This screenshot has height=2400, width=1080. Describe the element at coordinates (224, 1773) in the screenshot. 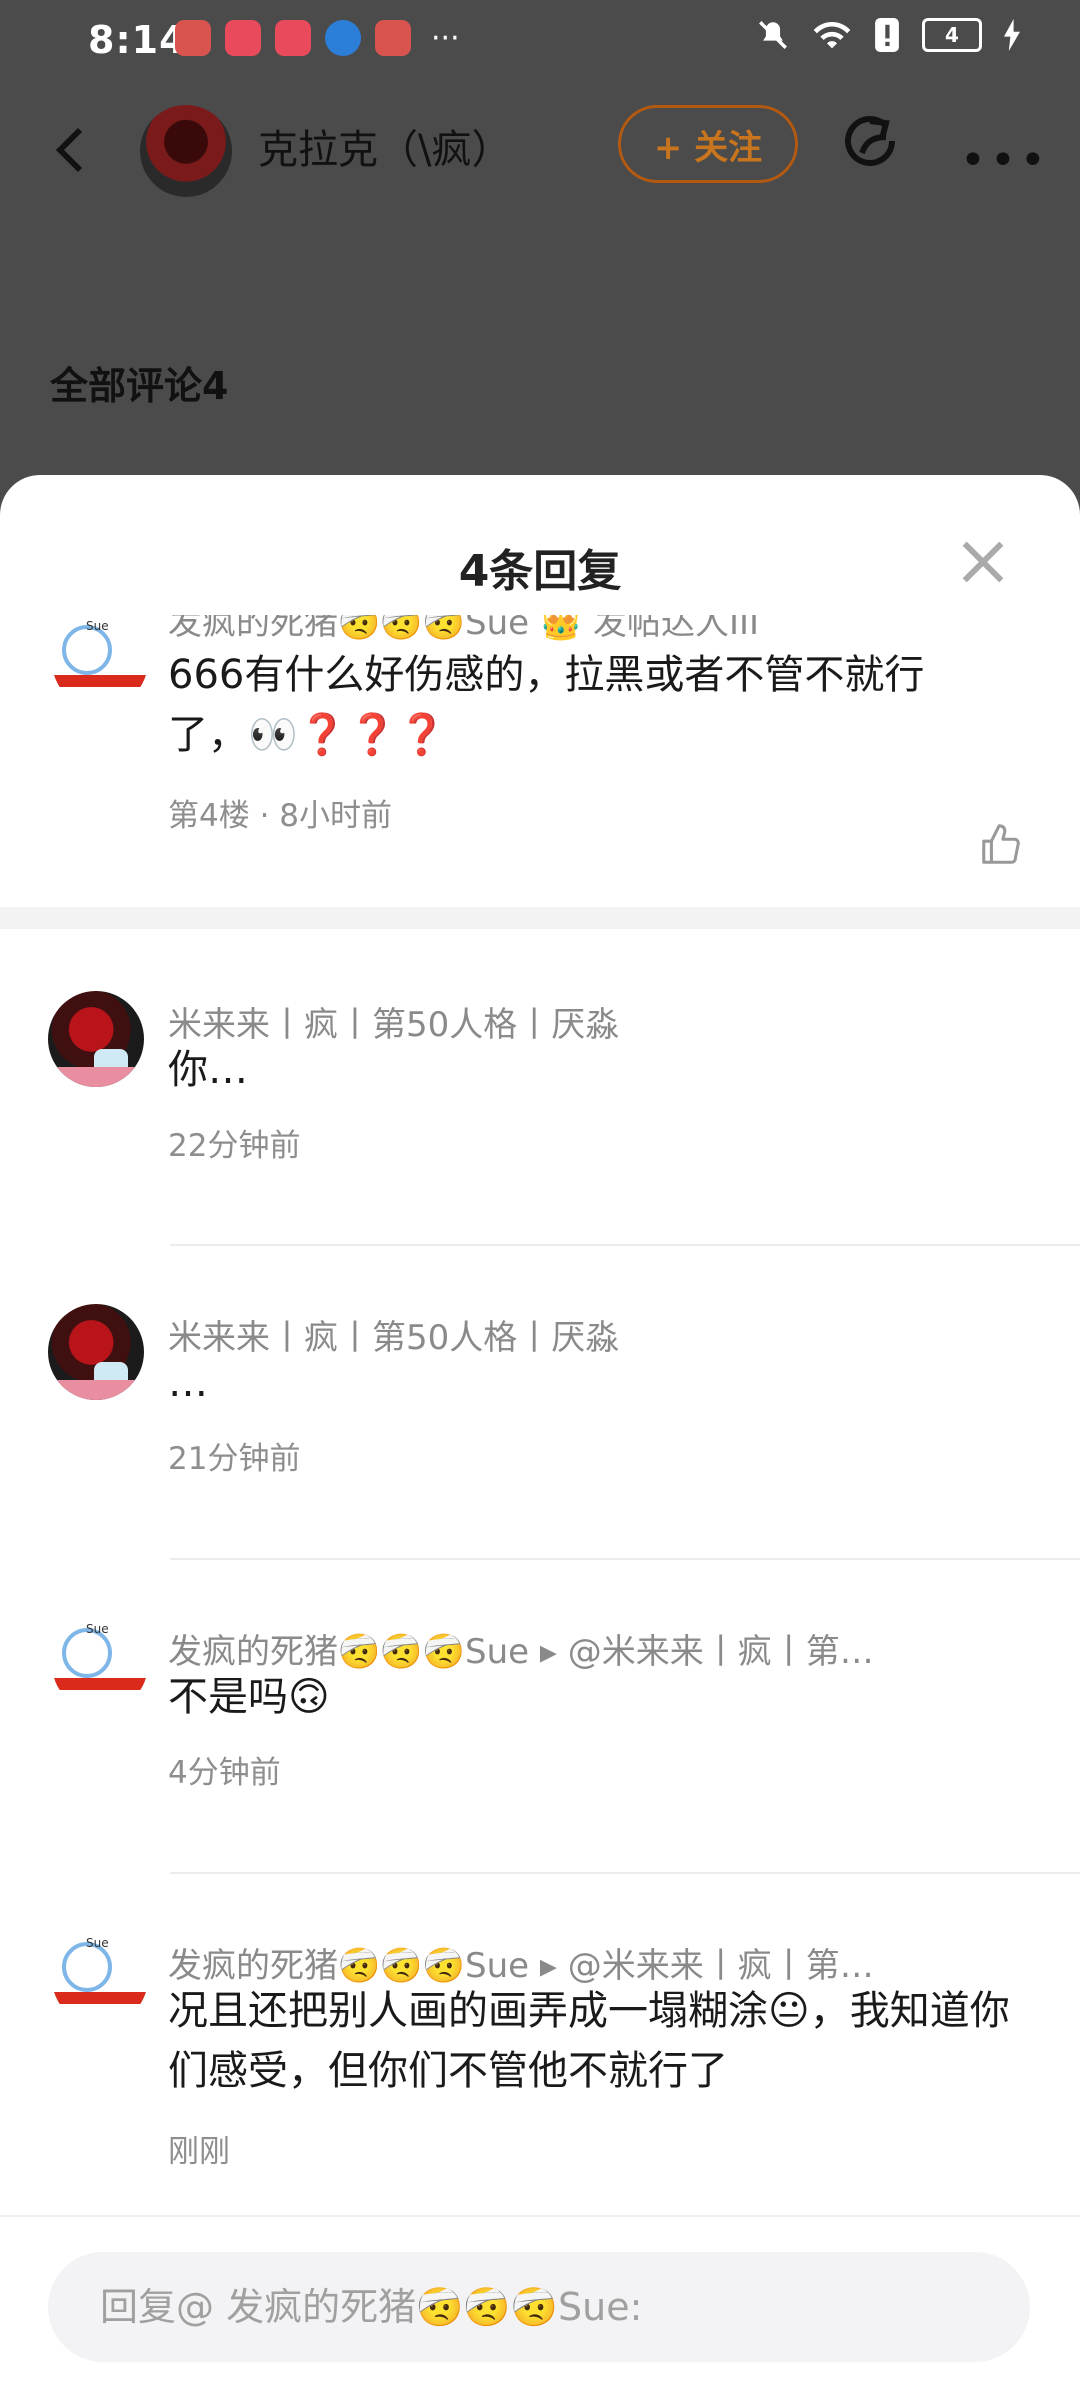

I see `reply-time: 4分钟前` at that location.